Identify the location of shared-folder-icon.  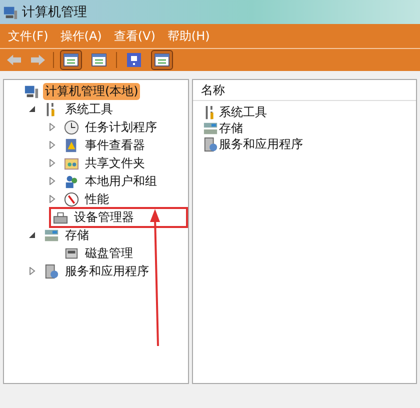
(71, 163).